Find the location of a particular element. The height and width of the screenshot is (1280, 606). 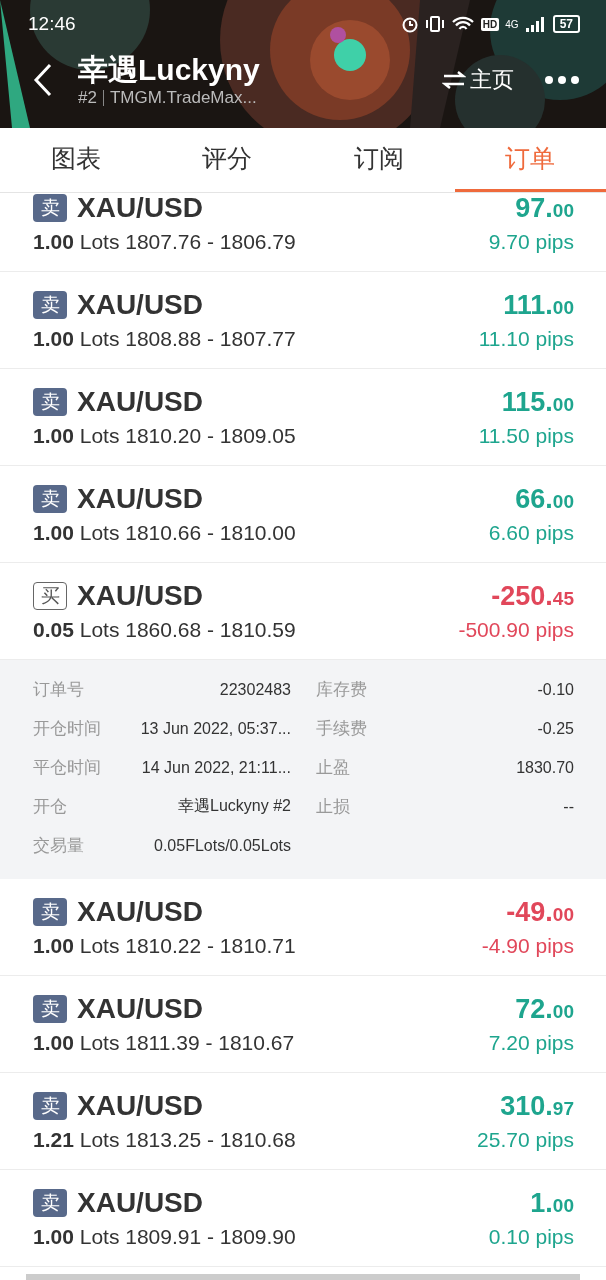

page-title: 幸遇Luckyny is located at coordinates (169, 70).